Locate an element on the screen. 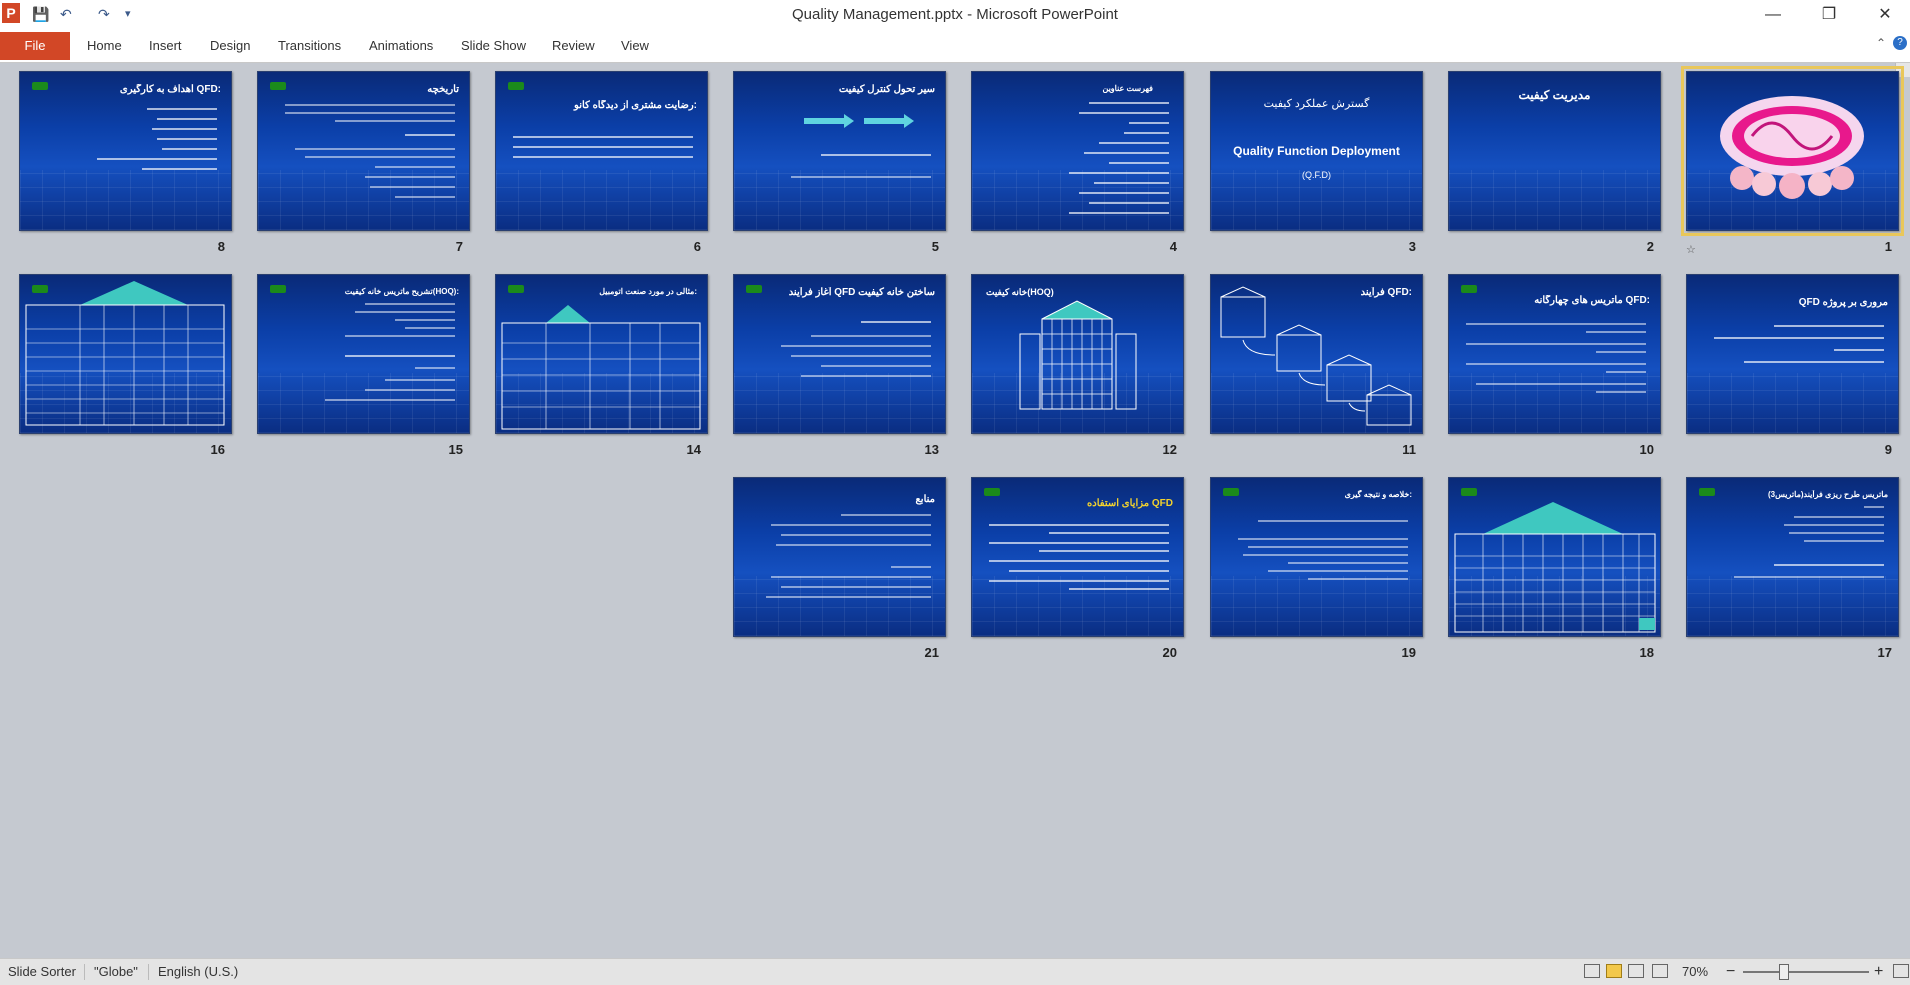 The image size is (1910, 985). normal-view-icon is located at coordinates (1592, 971).